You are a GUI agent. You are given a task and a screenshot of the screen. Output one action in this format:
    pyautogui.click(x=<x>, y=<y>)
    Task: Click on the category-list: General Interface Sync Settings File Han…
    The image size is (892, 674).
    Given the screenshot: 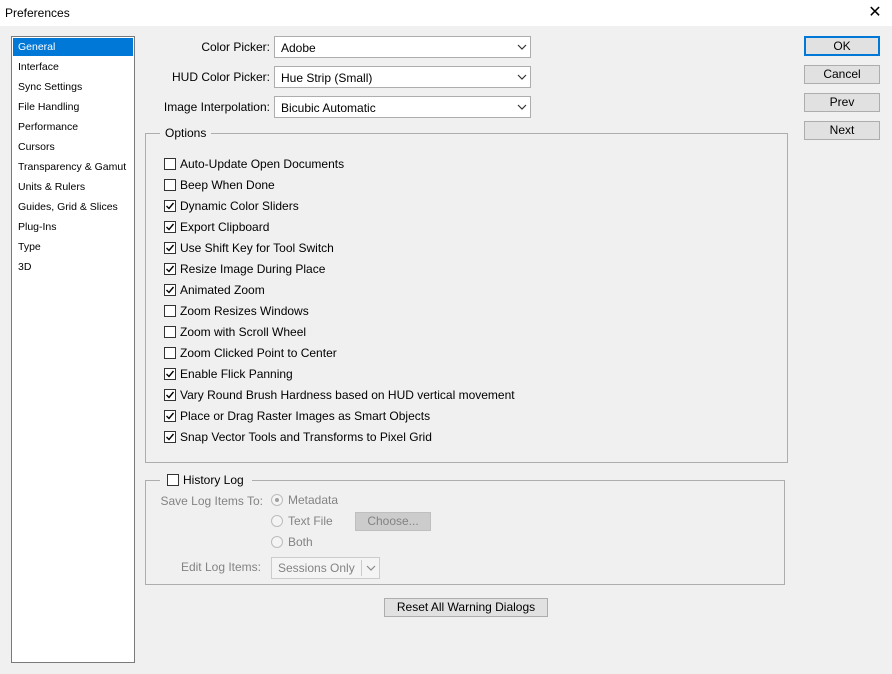 What is the action you would take?
    pyautogui.click(x=73, y=349)
    